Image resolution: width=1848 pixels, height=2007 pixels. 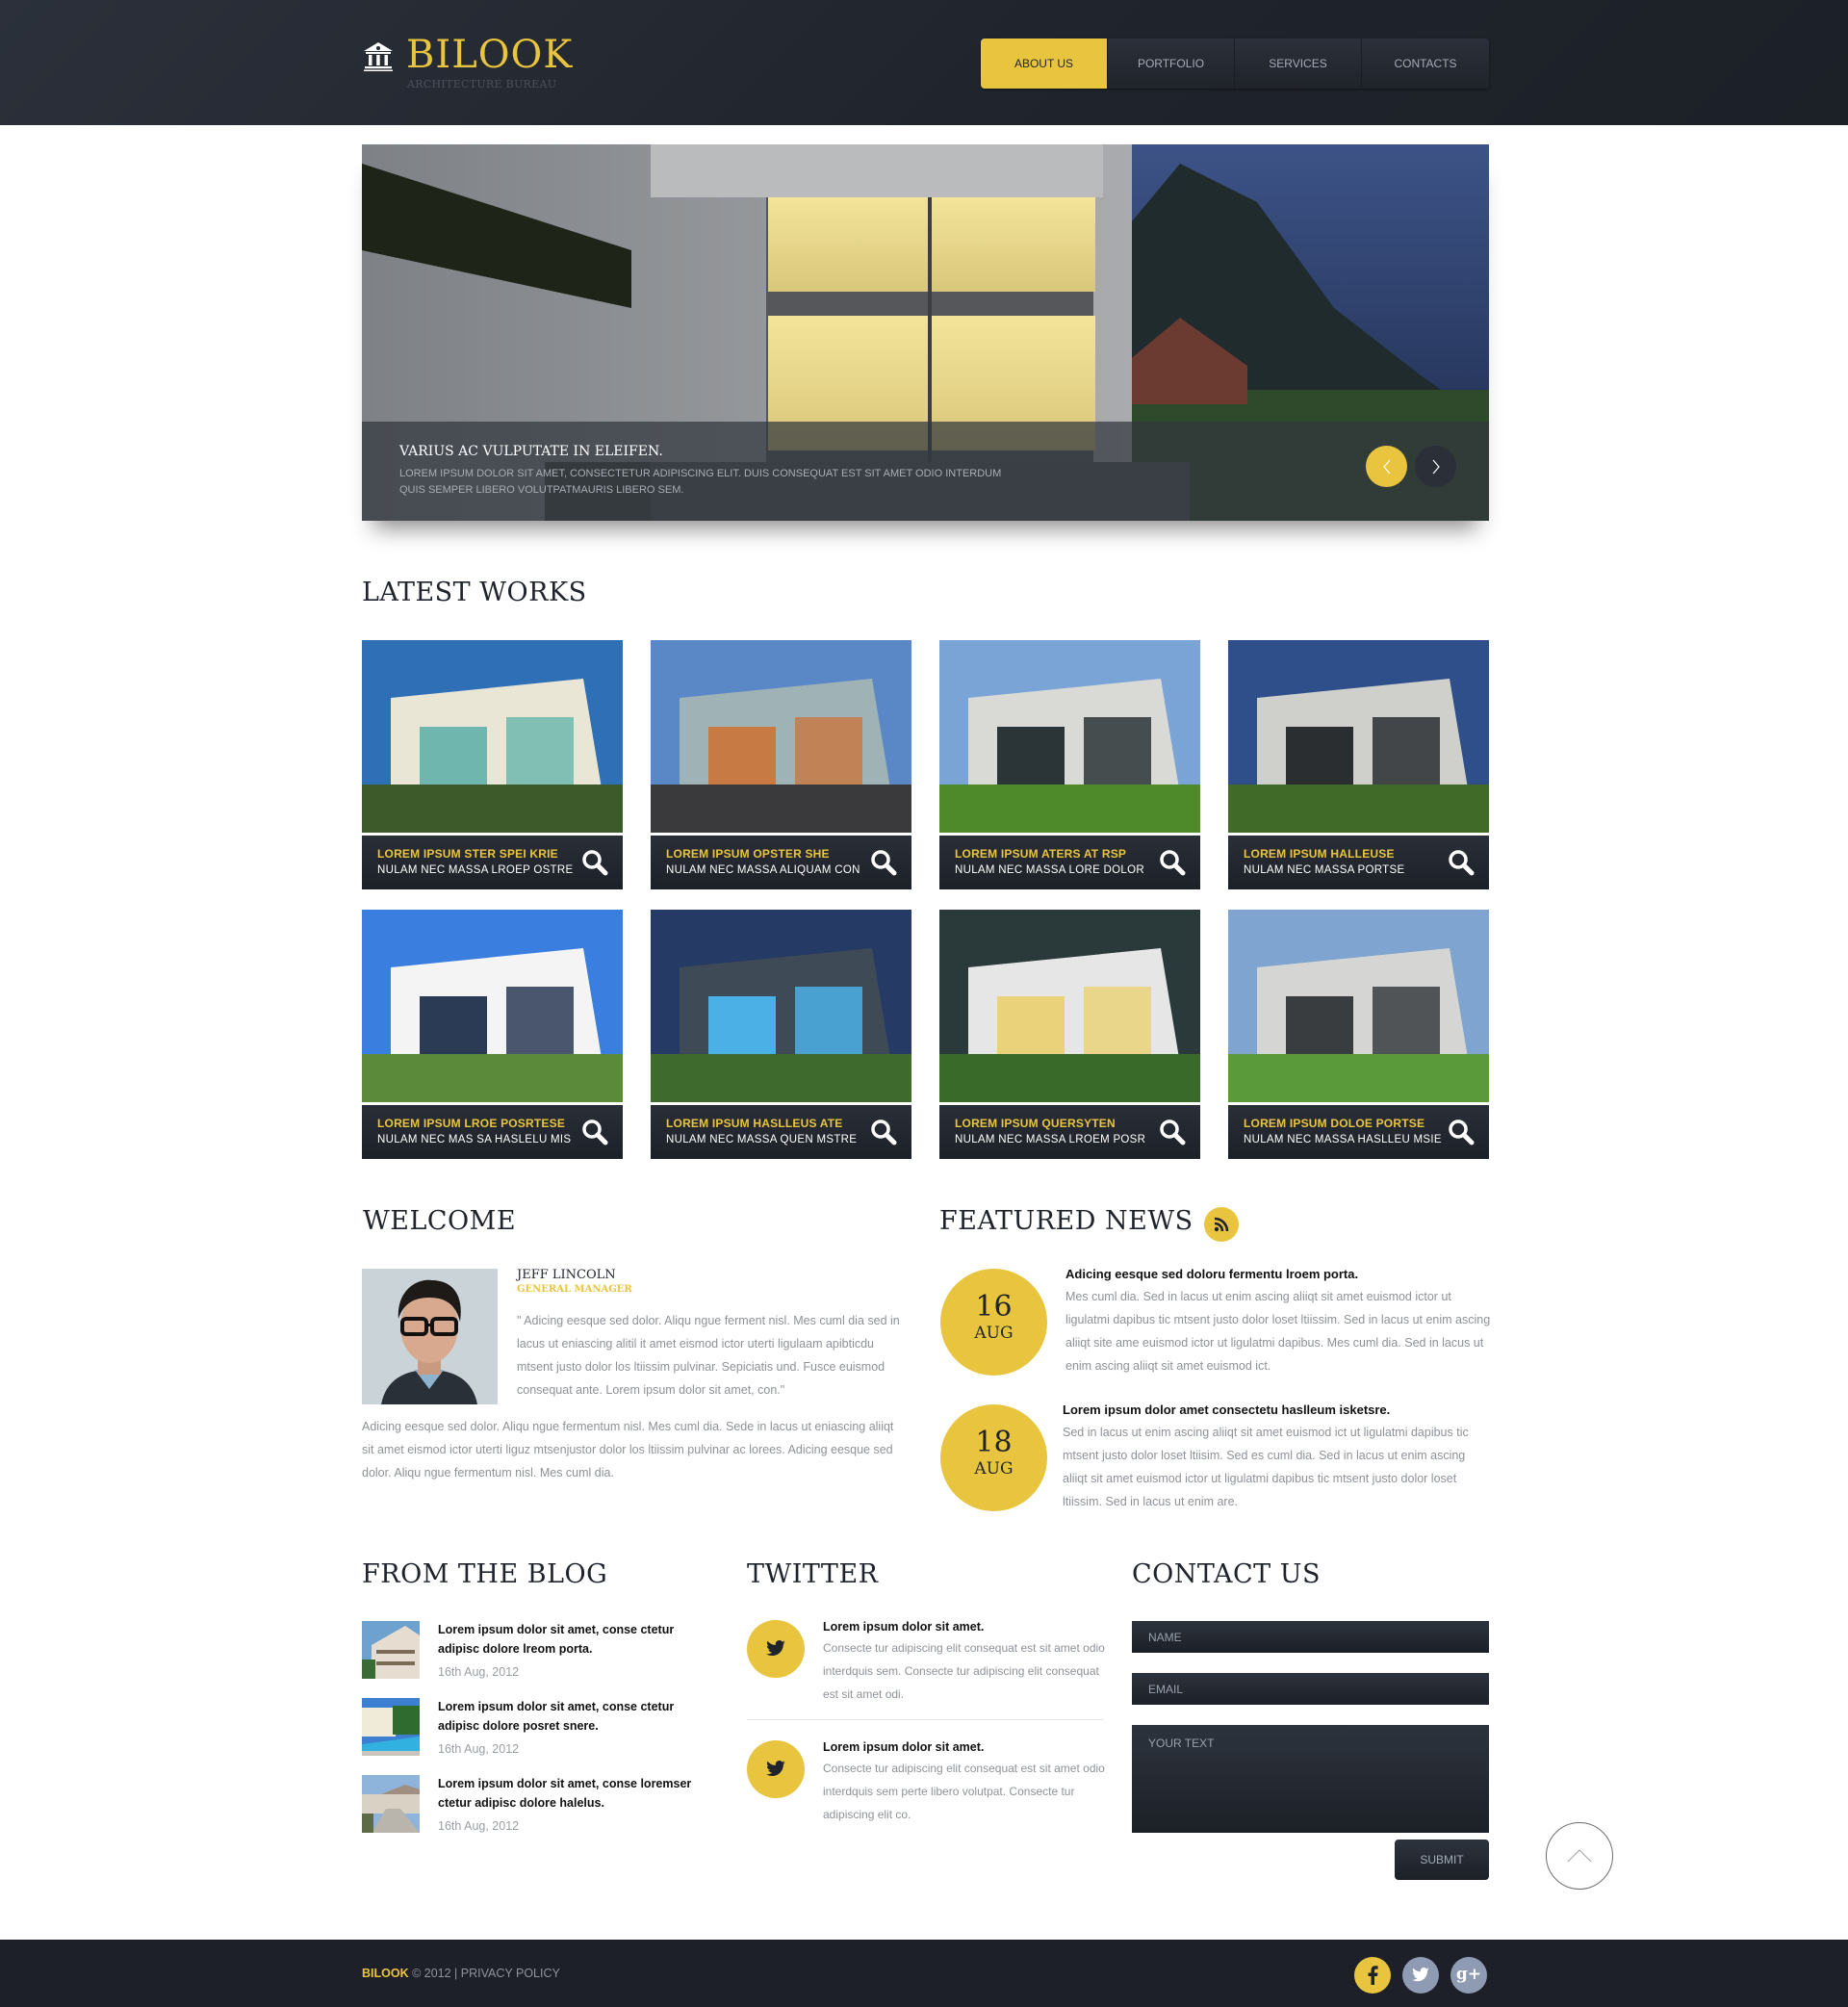 I want to click on logo: BILOOK ARCHITECTURE BUREAU, so click(x=468, y=61).